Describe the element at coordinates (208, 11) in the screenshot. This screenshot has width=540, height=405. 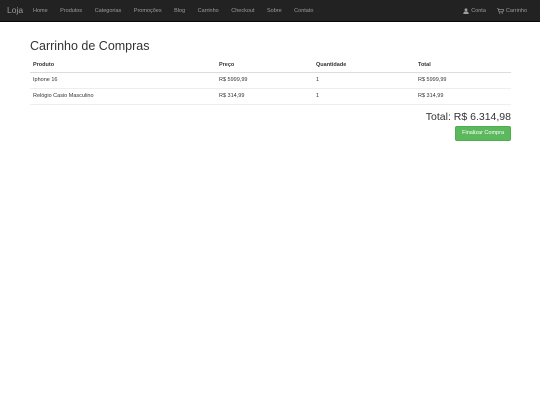
I see `nav-link-carrinho: Carrinho` at that location.